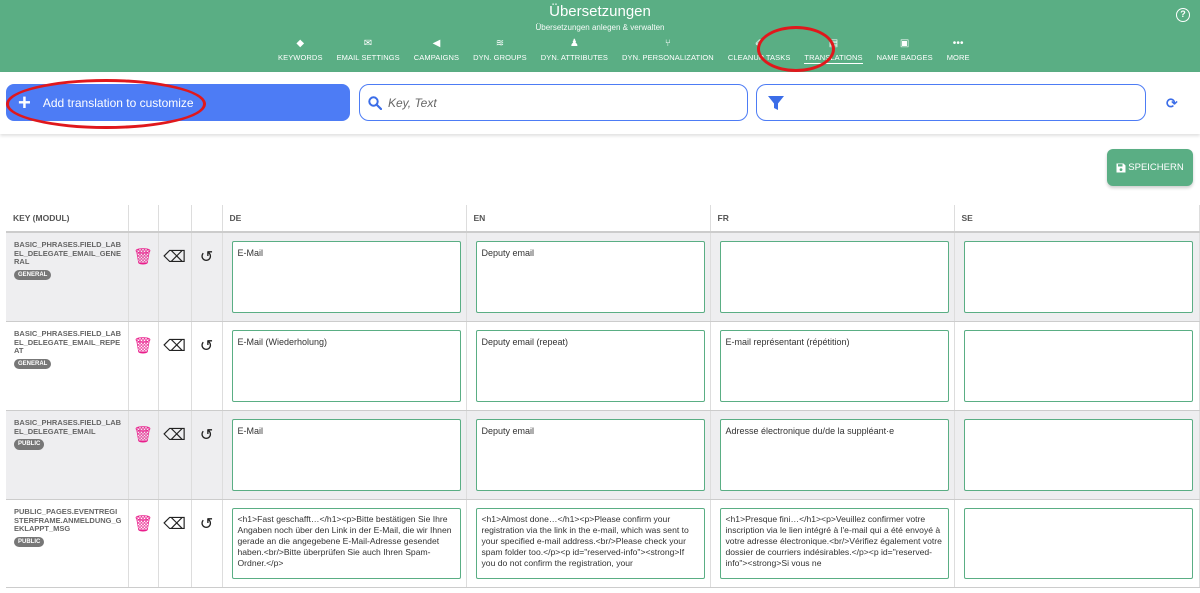  What do you see at coordinates (958, 43) in the screenshot?
I see `more-icon: •••` at bounding box center [958, 43].